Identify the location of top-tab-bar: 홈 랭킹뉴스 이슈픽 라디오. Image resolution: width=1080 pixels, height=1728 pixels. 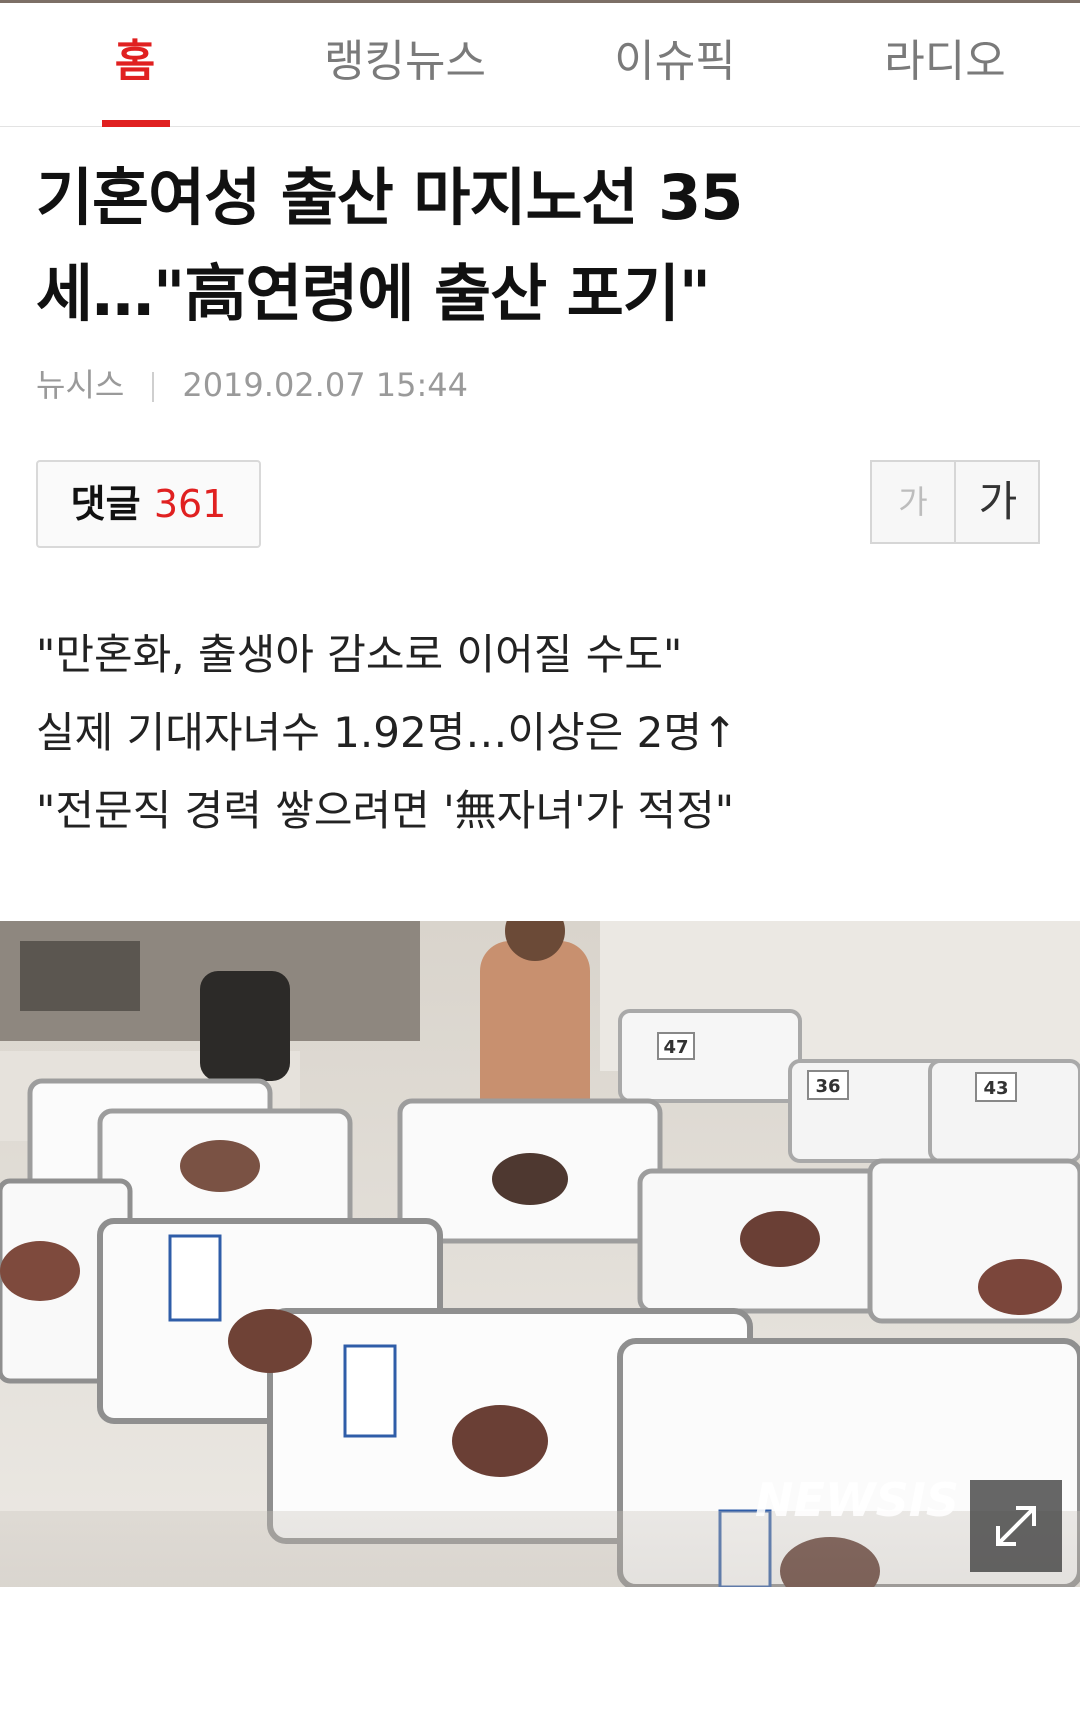
(540, 65).